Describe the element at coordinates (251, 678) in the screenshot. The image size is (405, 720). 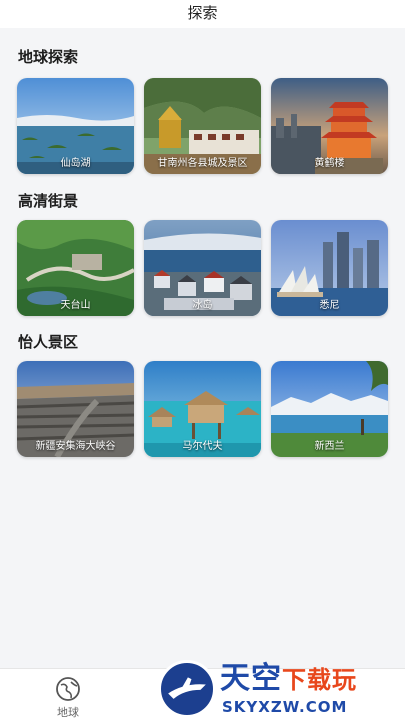
I see `watermark-title-main: 天空` at that location.